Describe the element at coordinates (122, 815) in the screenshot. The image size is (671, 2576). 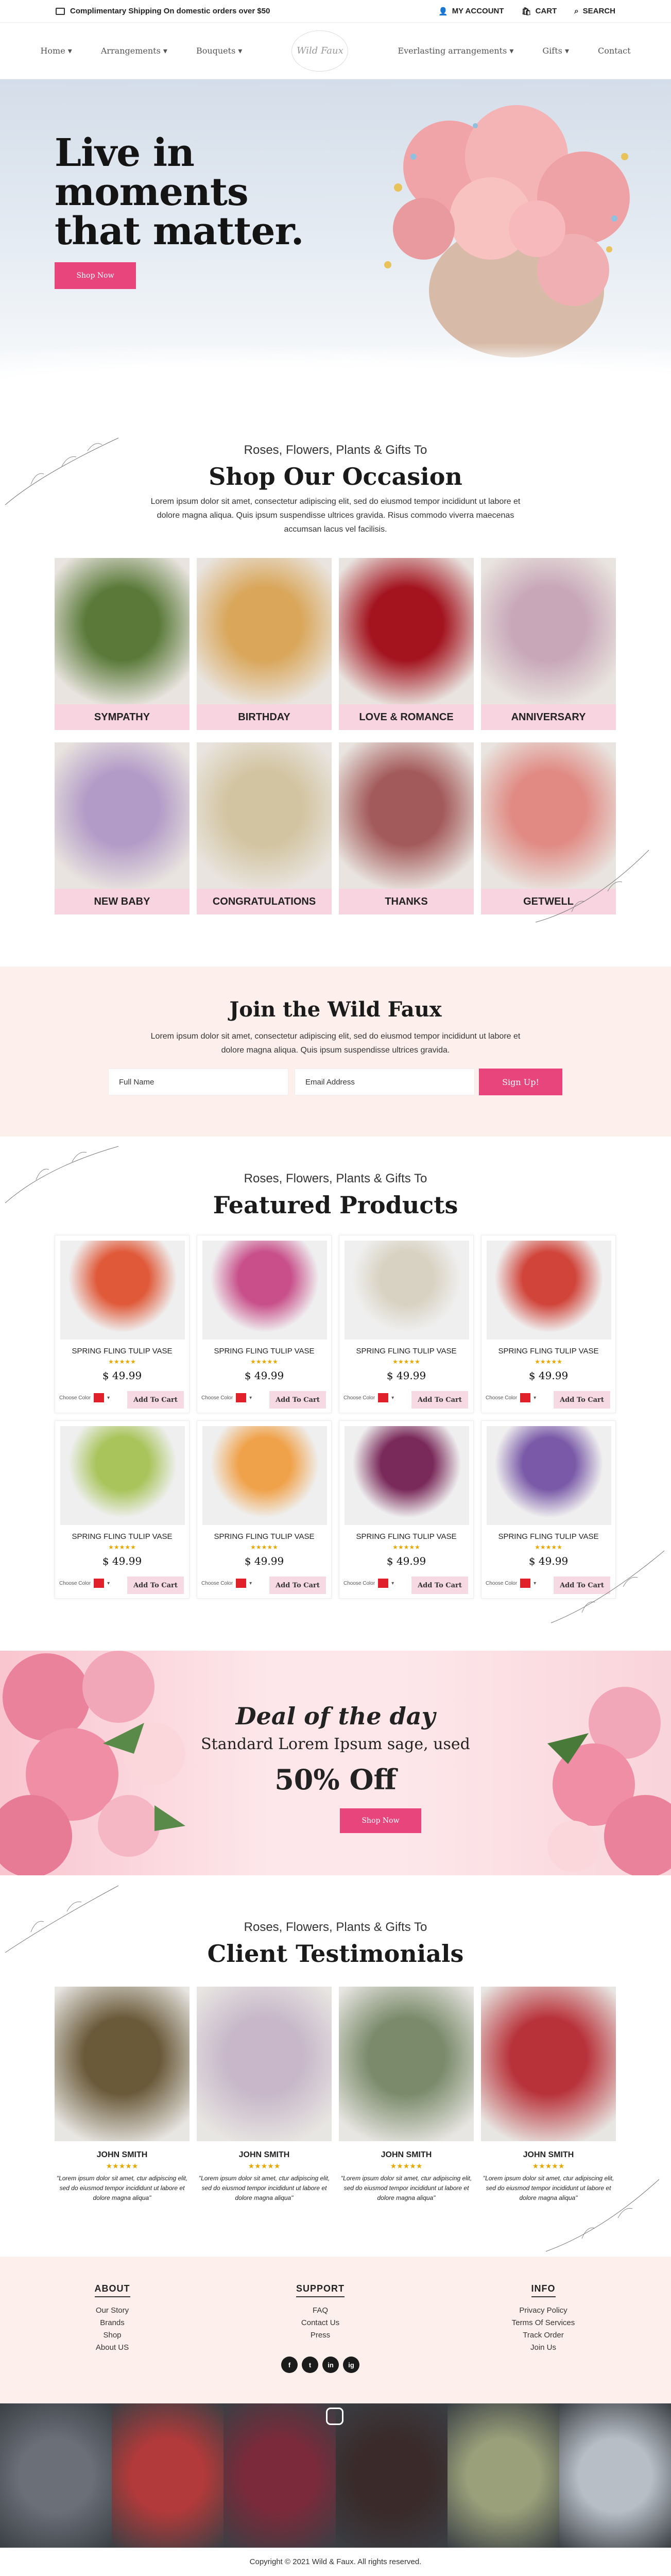
I see `occasion-image` at that location.